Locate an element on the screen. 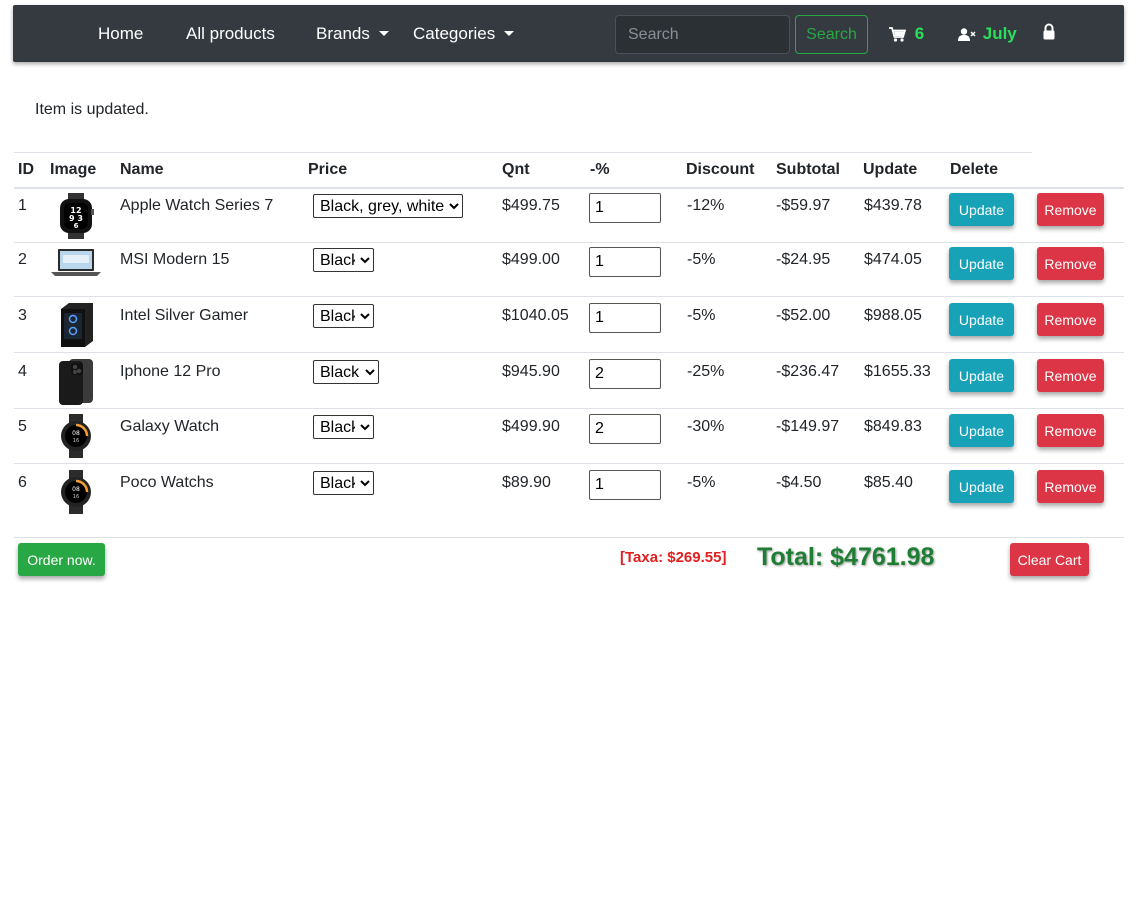 The width and height of the screenshot is (1145, 900). nav-categories-dropdown: Categories is located at coordinates (464, 33).